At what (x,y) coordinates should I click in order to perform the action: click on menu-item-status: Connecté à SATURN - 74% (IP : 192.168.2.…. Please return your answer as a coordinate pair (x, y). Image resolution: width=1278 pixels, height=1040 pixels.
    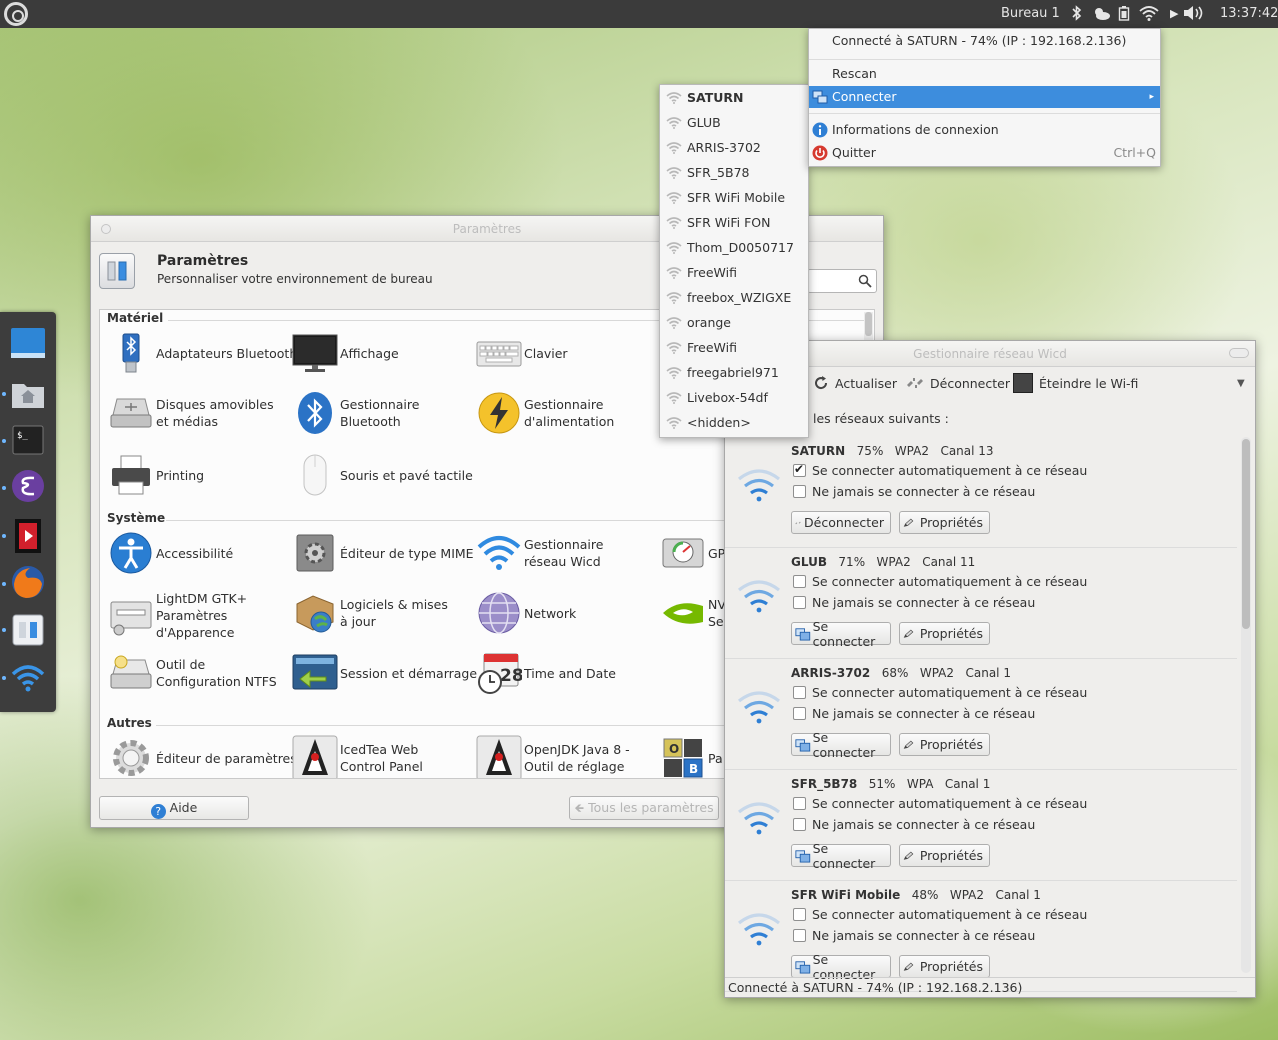
    Looking at the image, I should click on (984, 41).